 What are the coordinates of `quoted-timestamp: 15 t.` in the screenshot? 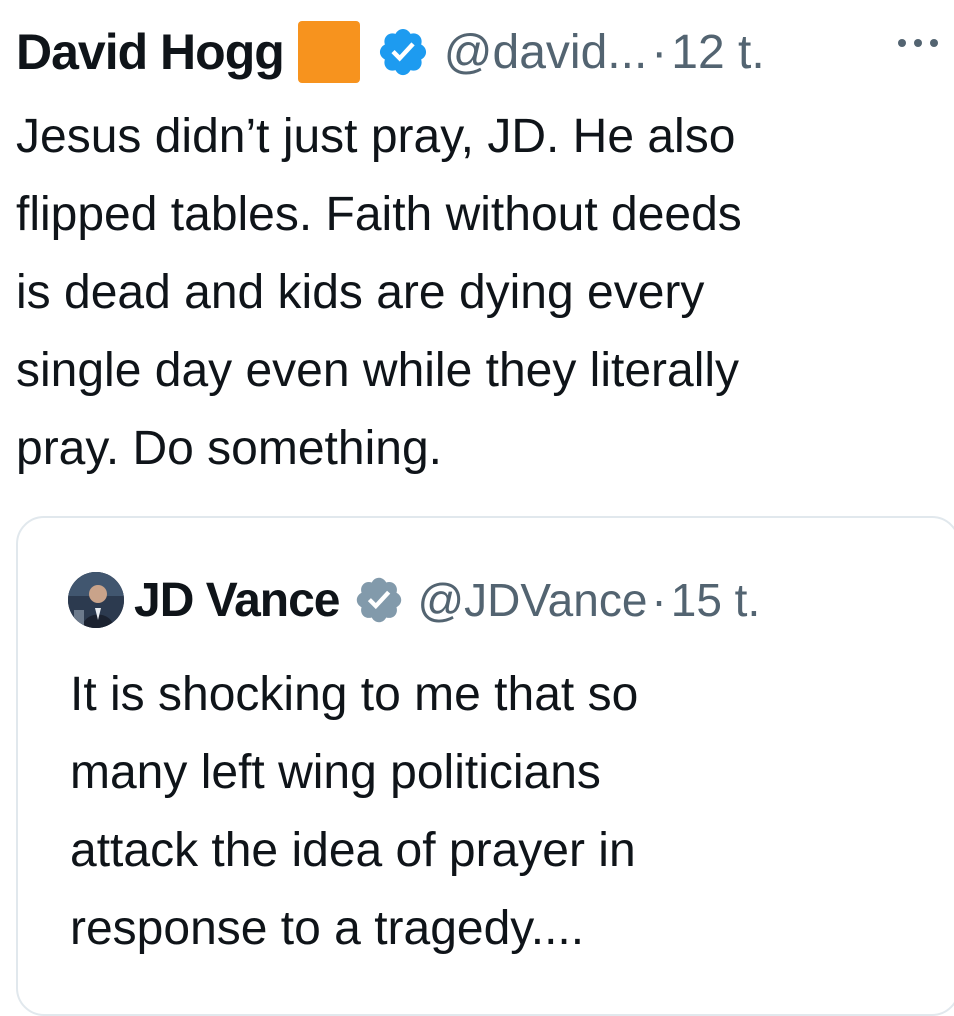 It's located at (716, 600).